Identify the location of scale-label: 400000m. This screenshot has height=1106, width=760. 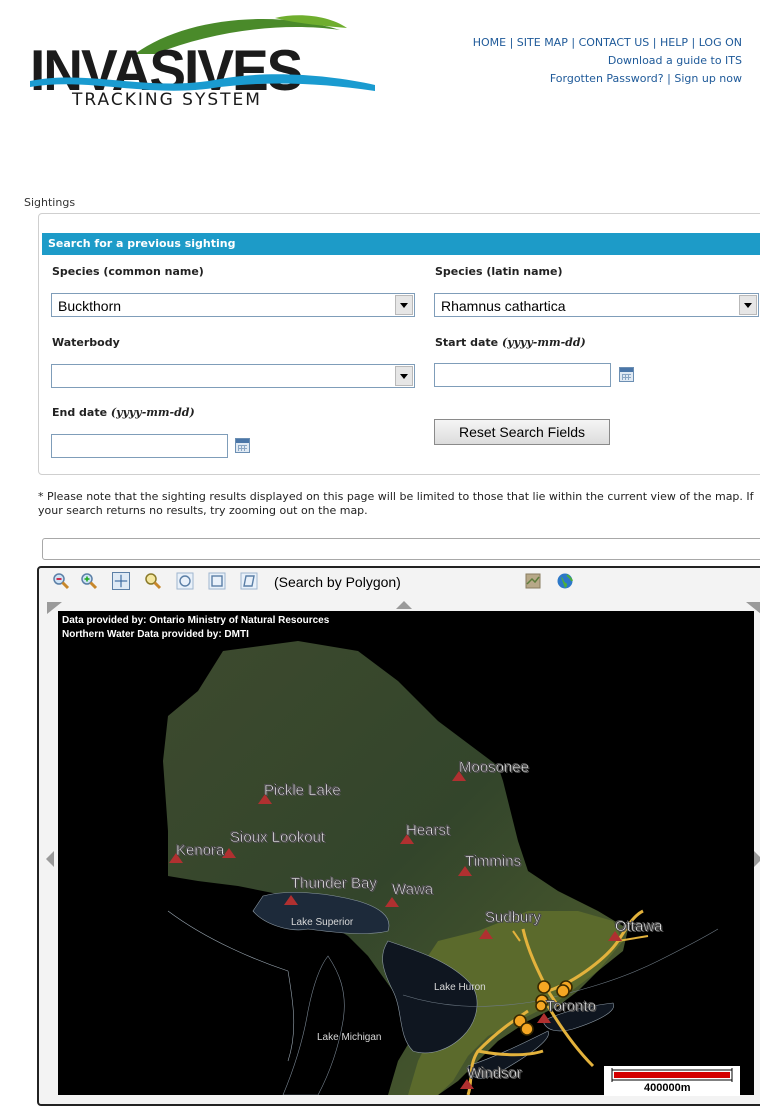
(667, 1088).